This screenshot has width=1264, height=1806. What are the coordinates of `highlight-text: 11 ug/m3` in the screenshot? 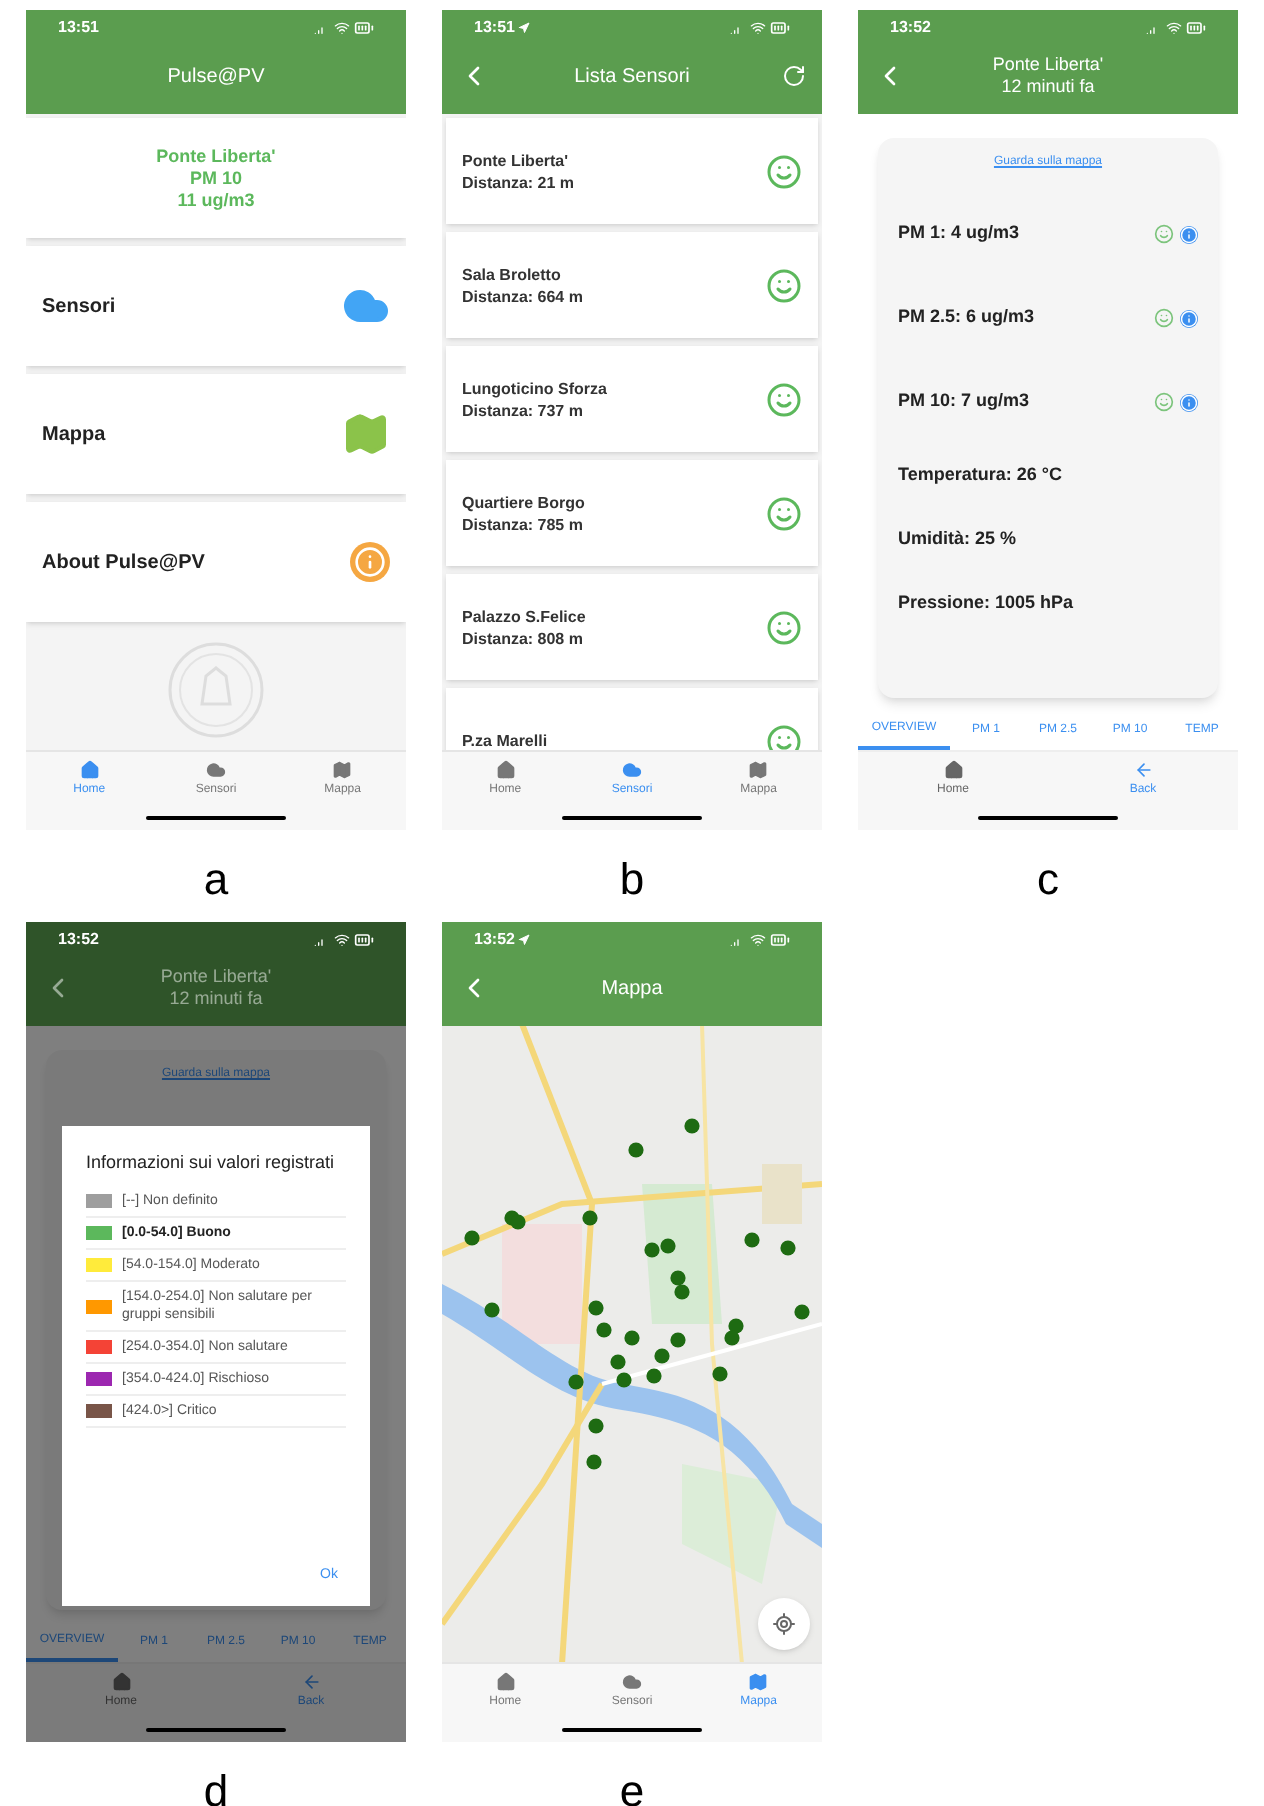 It's located at (216, 200).